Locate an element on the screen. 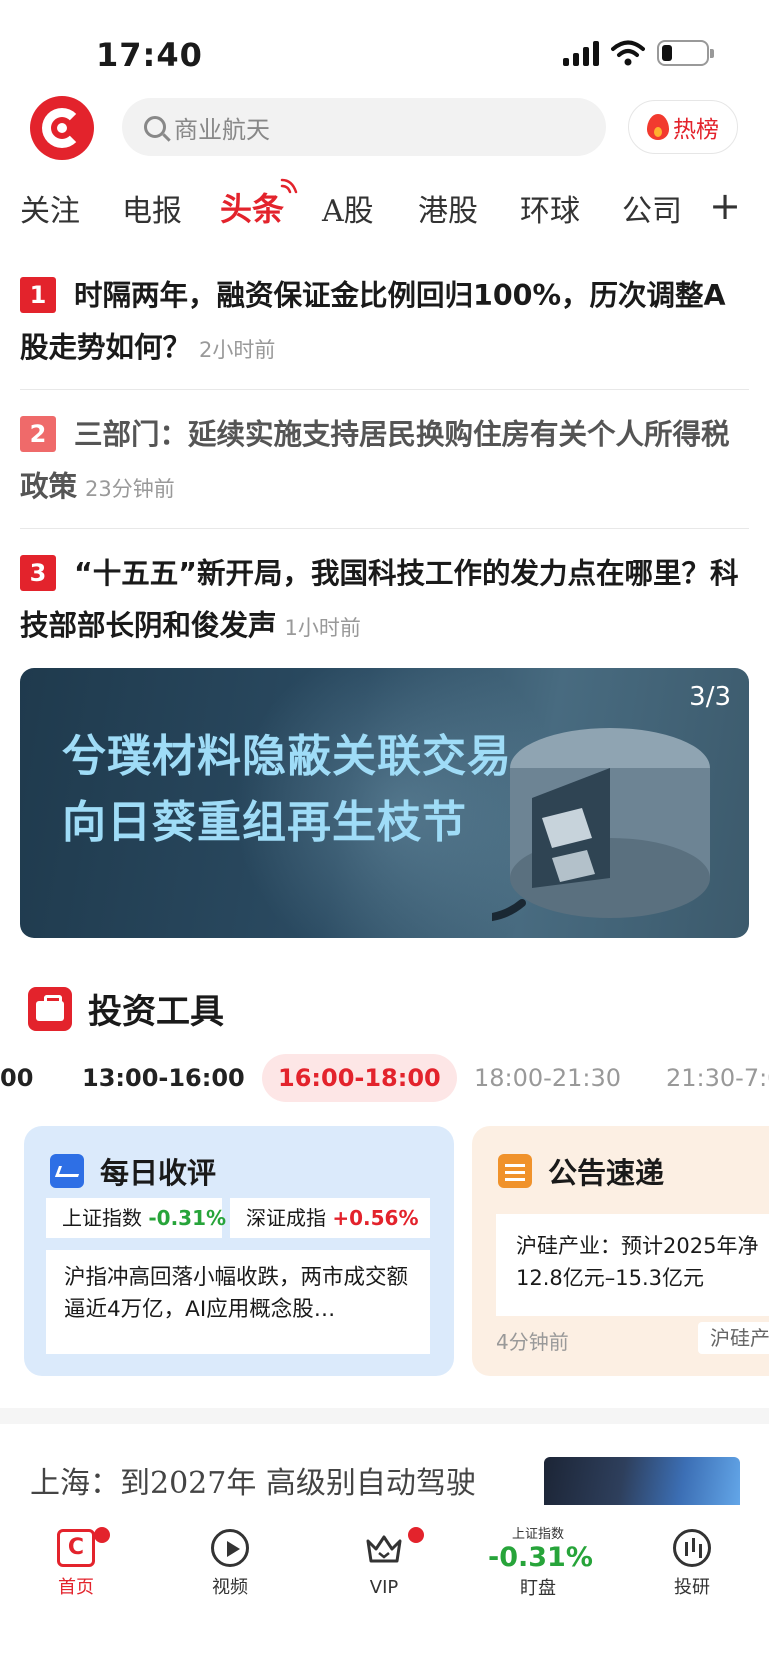 The width and height of the screenshot is (769, 1665). headline-item: 3 “十五五”新开局，我国科技工作的发力点在哪里？科技部部长阴和俊发声 1小时前 is located at coordinates (385, 601).